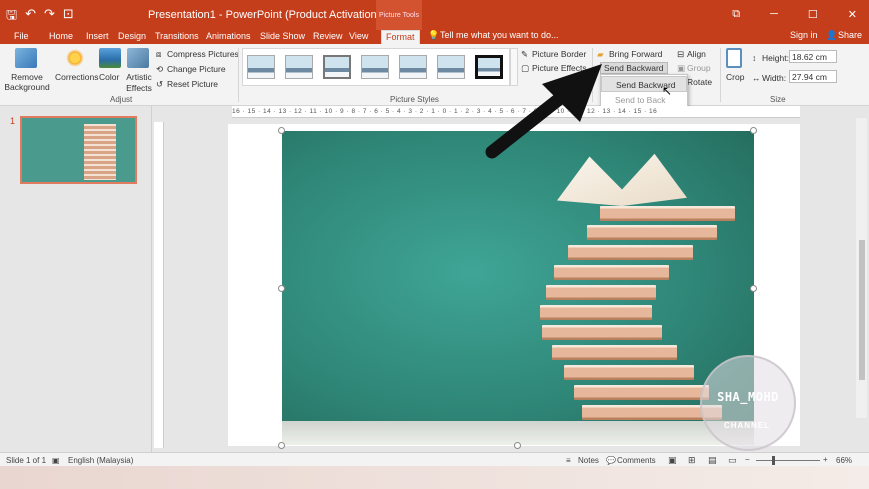 The height and width of the screenshot is (489, 869). I want to click on corrections-icon, so click(75, 58).